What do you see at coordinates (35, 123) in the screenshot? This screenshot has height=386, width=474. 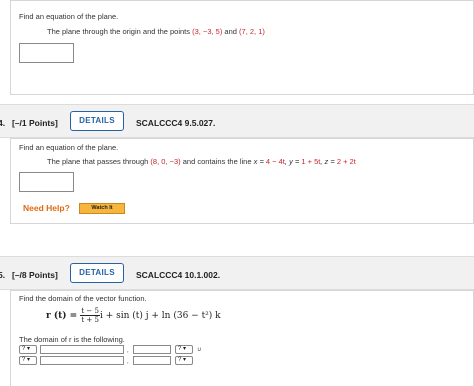 I see `q4-points: [–/1 Points]` at bounding box center [35, 123].